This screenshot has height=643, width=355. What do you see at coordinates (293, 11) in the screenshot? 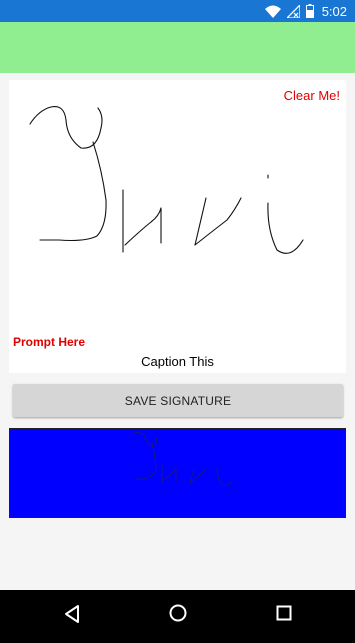
I see `no-signal-icon` at bounding box center [293, 11].